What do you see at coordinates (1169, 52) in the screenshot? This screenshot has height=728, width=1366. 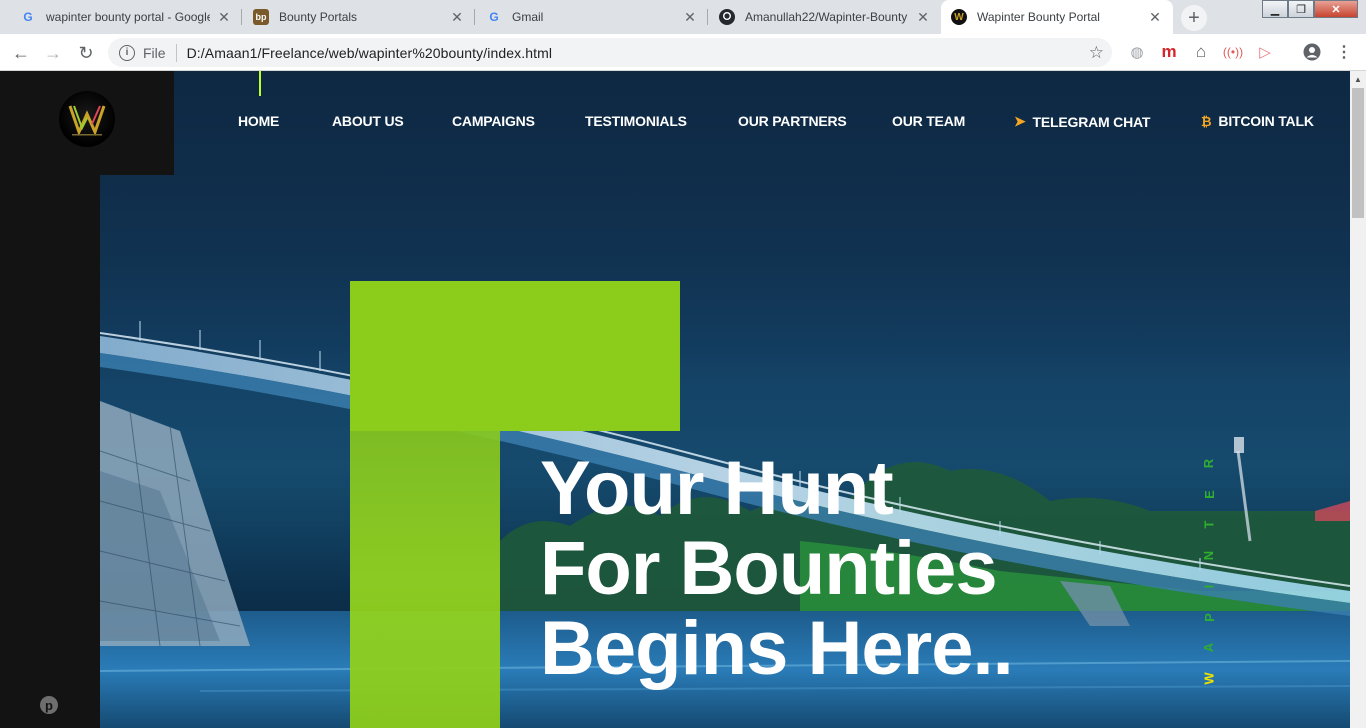 I see `m-extension-icon: m` at bounding box center [1169, 52].